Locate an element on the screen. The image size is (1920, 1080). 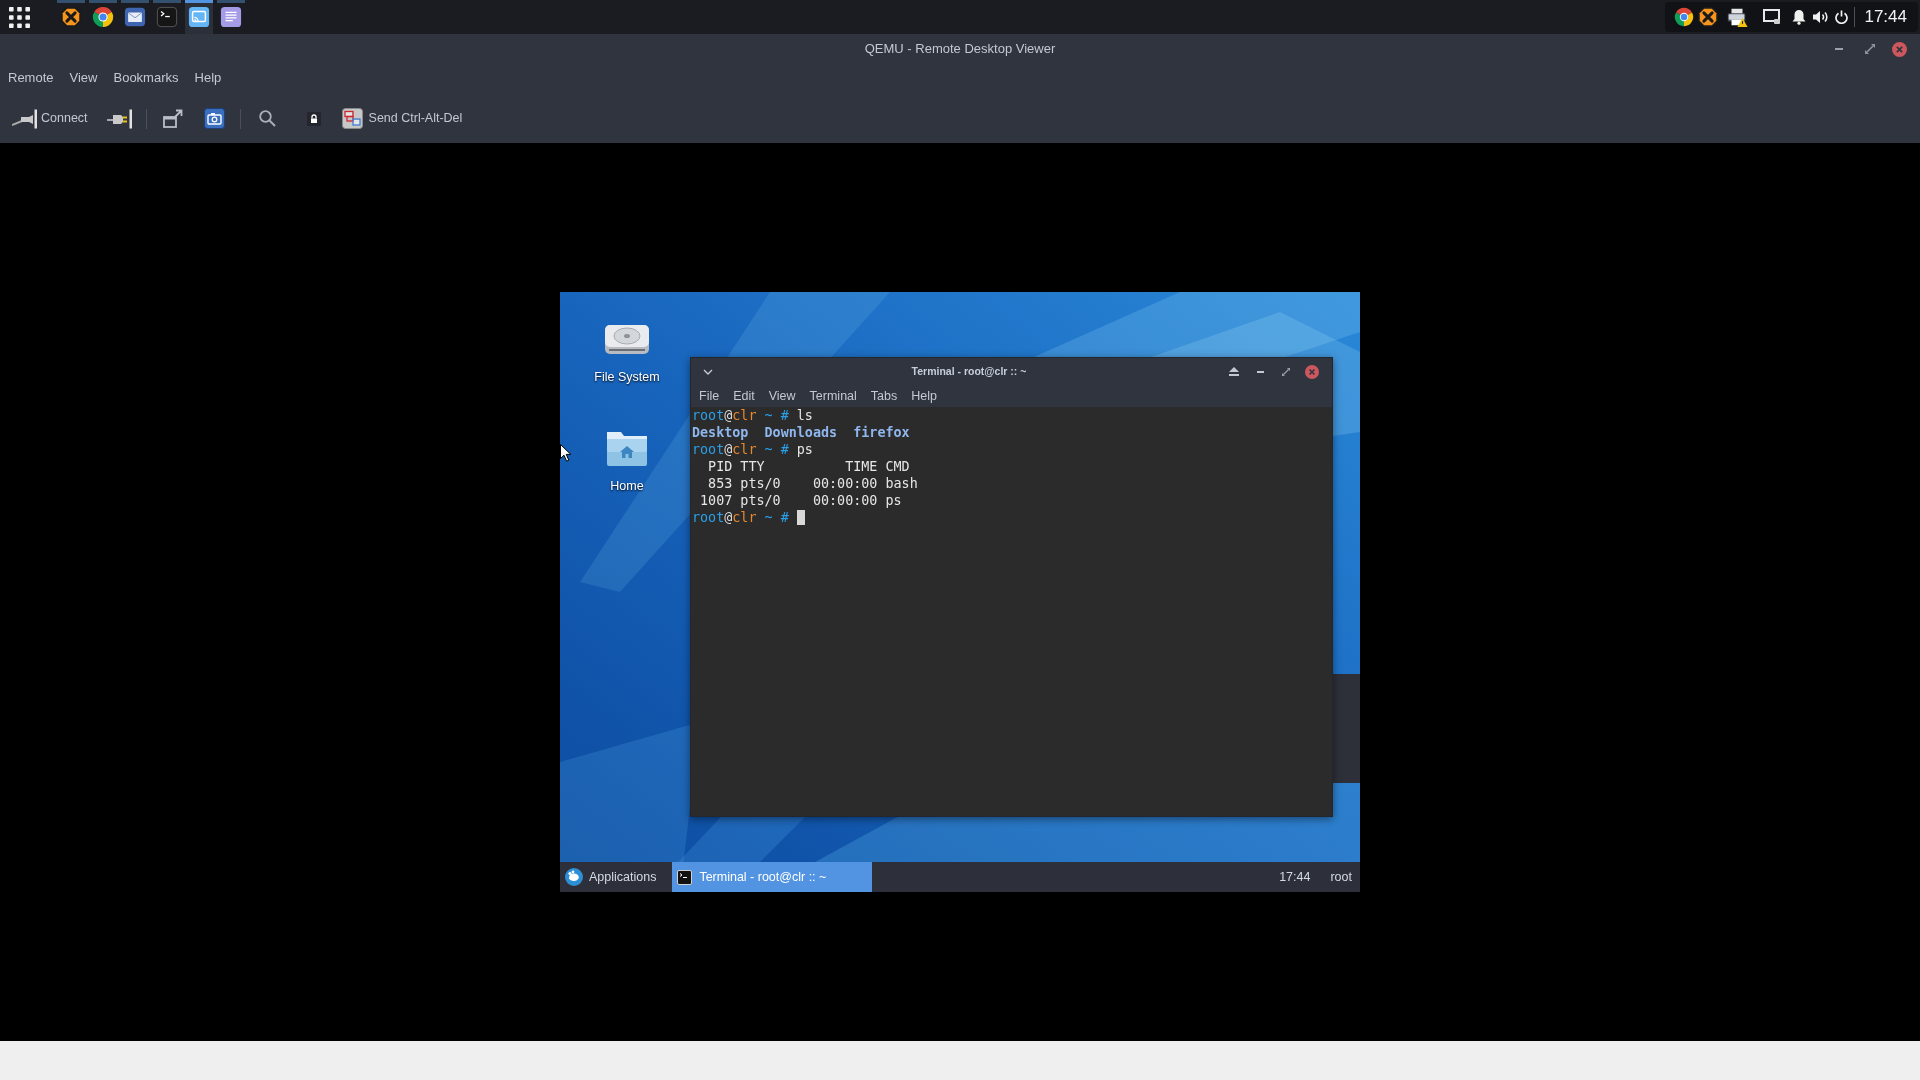
mouse-pointer-icon is located at coordinates (565, 453).